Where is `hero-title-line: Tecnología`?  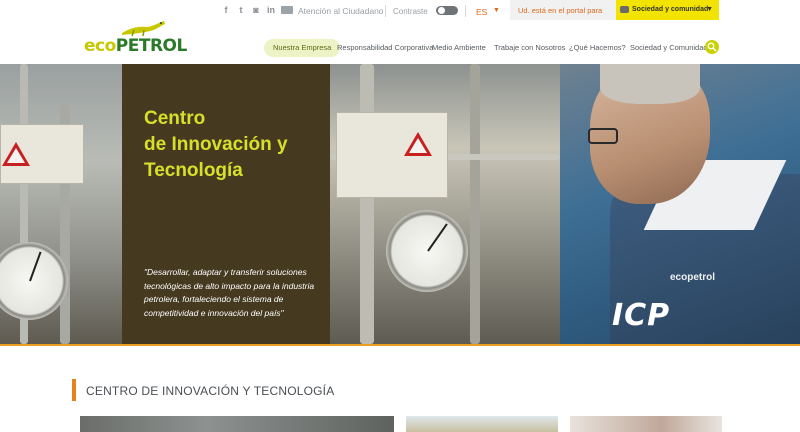
hero-title-line: Tecnología is located at coordinates (193, 170).